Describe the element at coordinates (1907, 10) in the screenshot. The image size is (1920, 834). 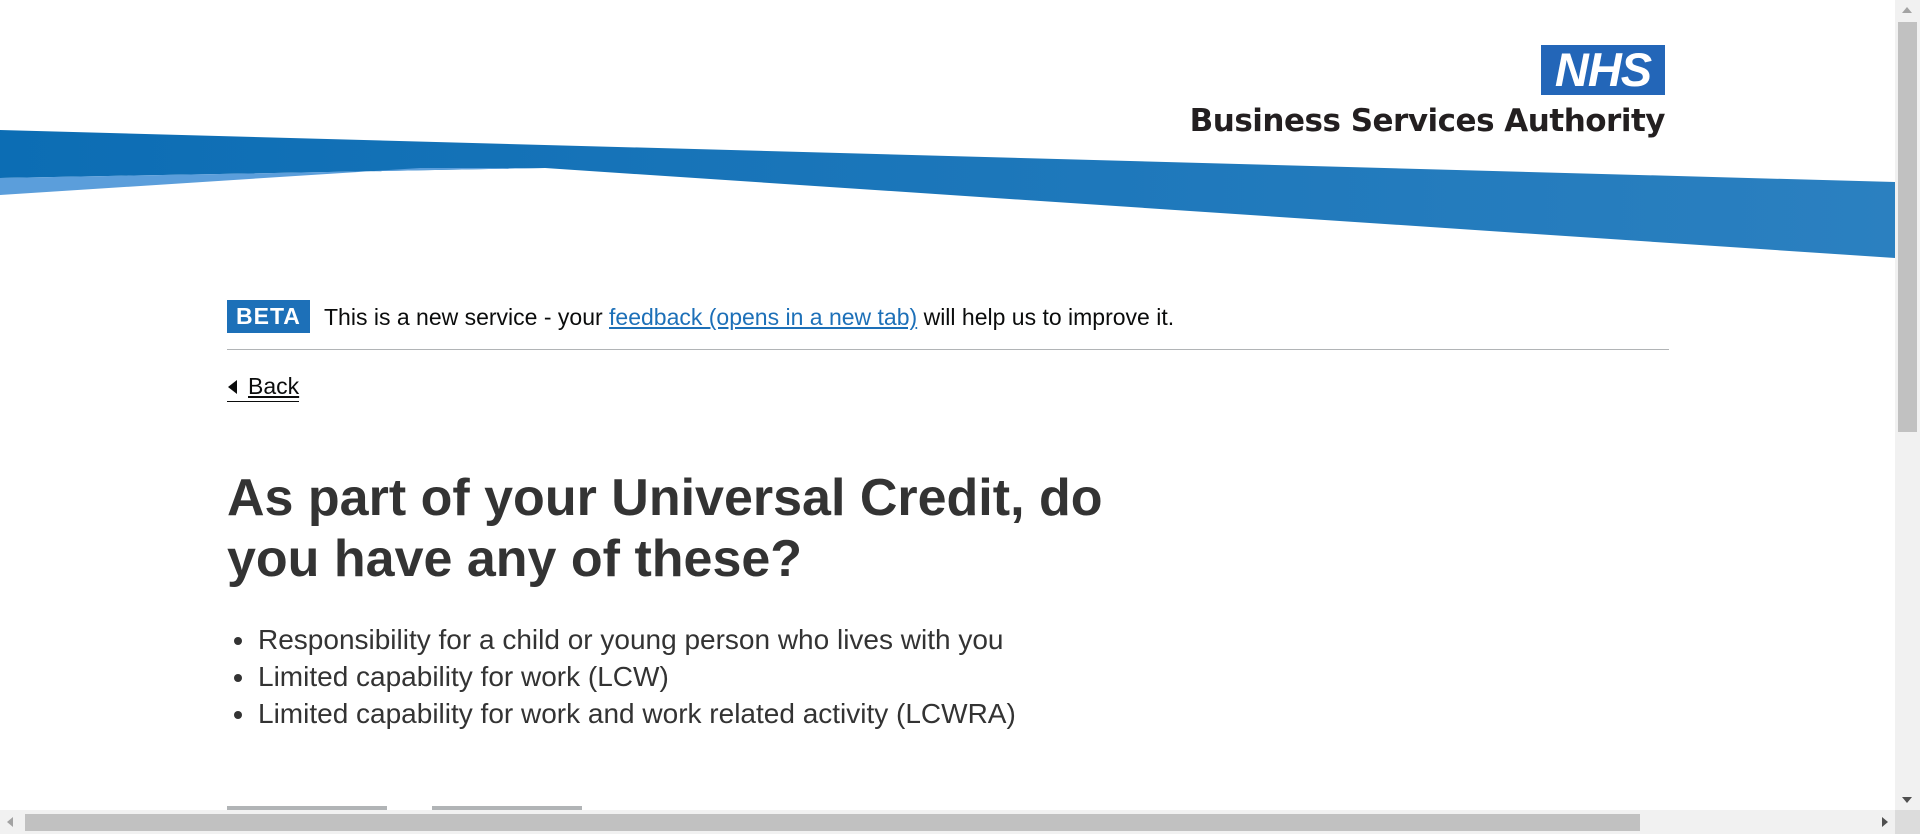
I see `scroll-up-arrow-icon` at that location.